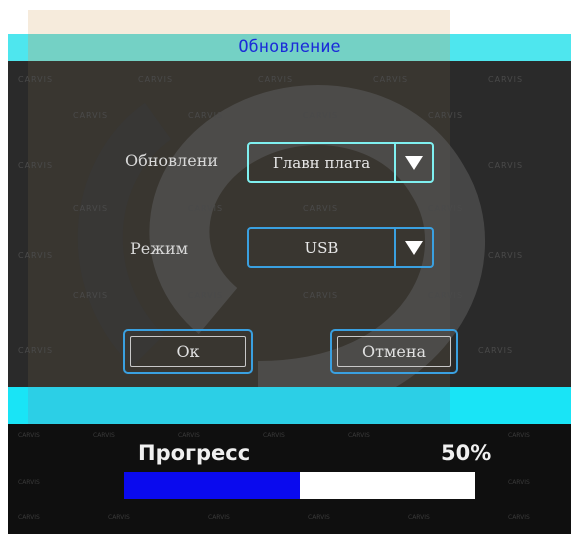 The width and height of the screenshot is (571, 534). What do you see at coordinates (340, 247) in the screenshot?
I see `mode-select: USB` at bounding box center [340, 247].